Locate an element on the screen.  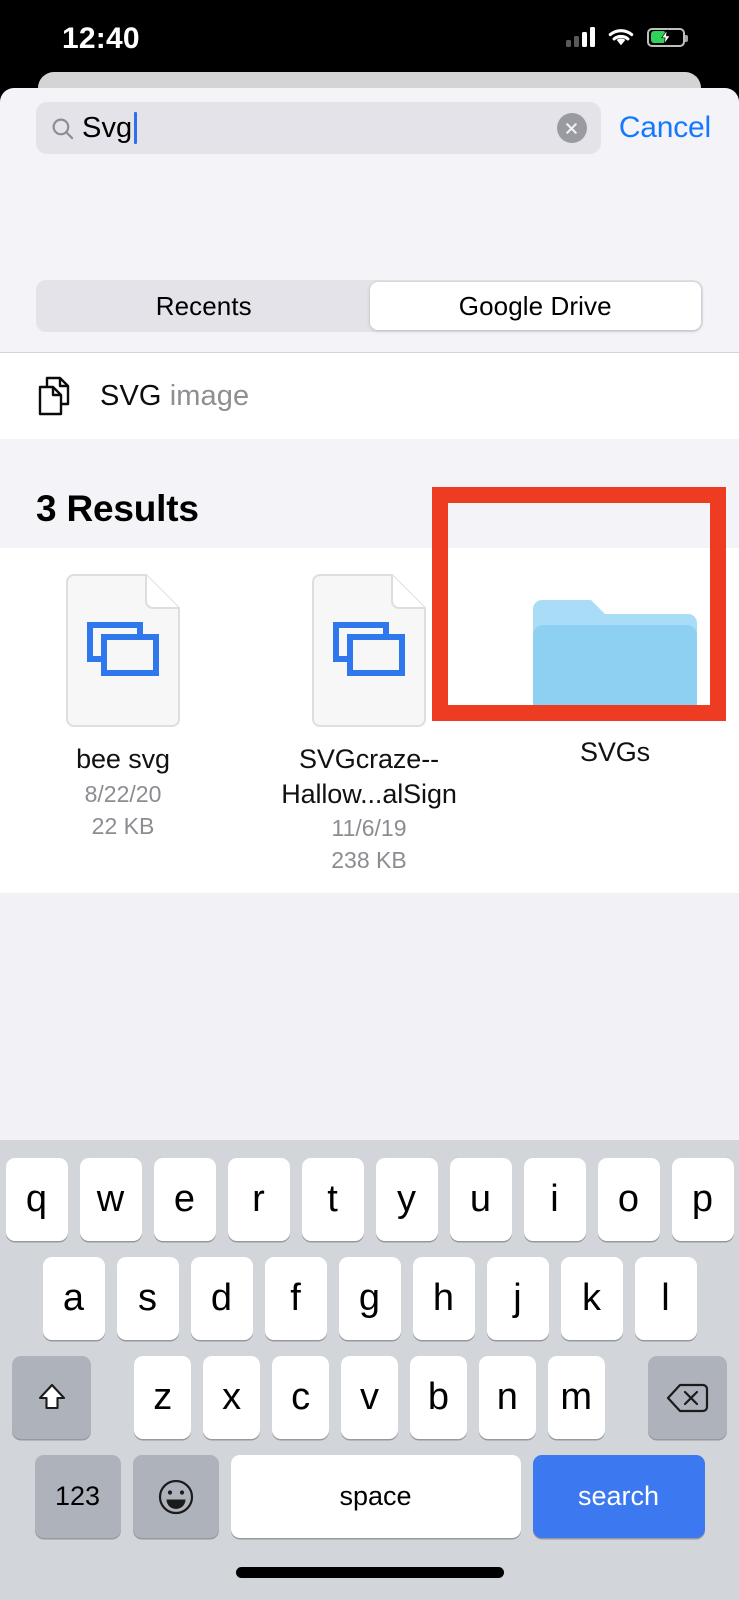
result-item-svgcraze: SVGcraze--Hallow...alSign 11/6/19 238 KB is located at coordinates (369, 724).